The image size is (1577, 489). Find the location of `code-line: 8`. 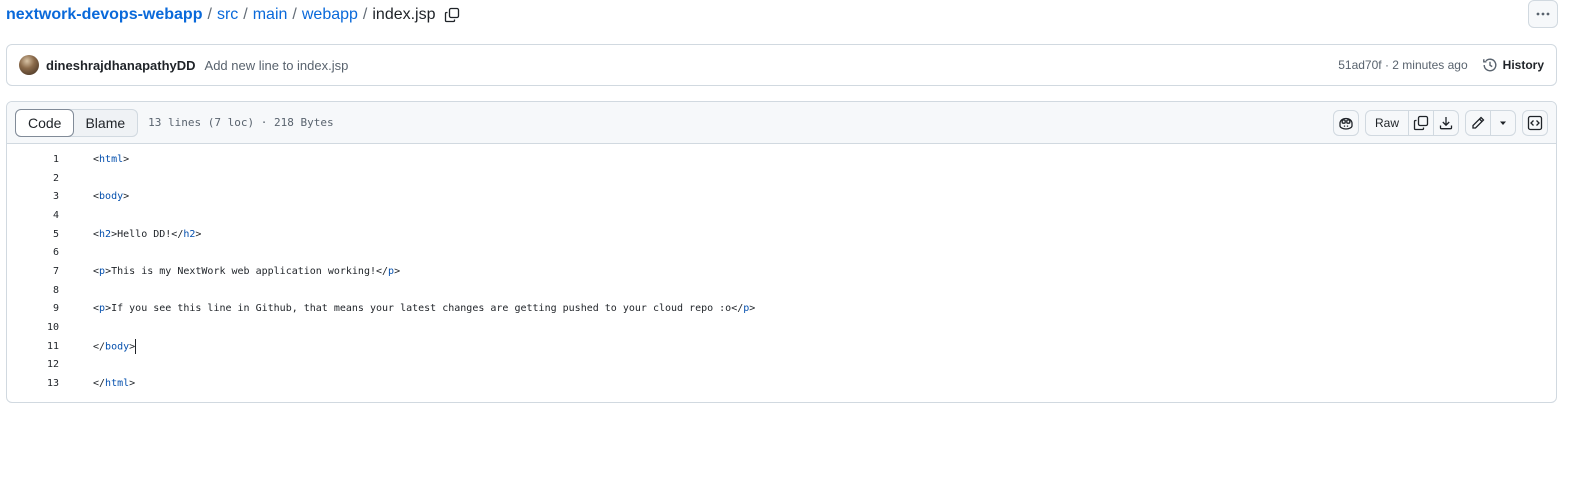

code-line: 8 is located at coordinates (781, 290).